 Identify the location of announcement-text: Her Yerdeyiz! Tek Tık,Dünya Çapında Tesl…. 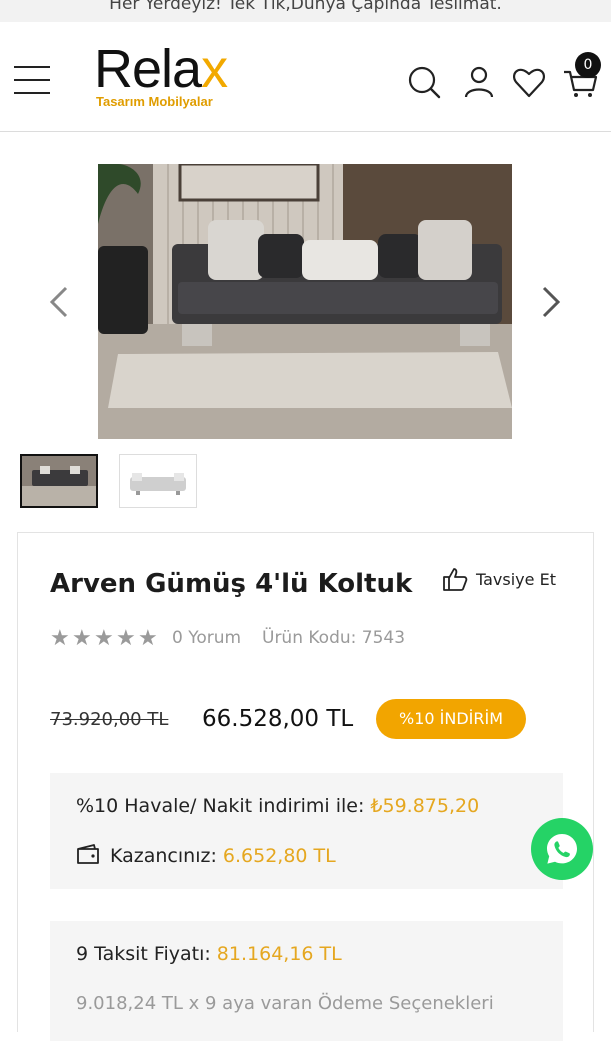
(305, 7).